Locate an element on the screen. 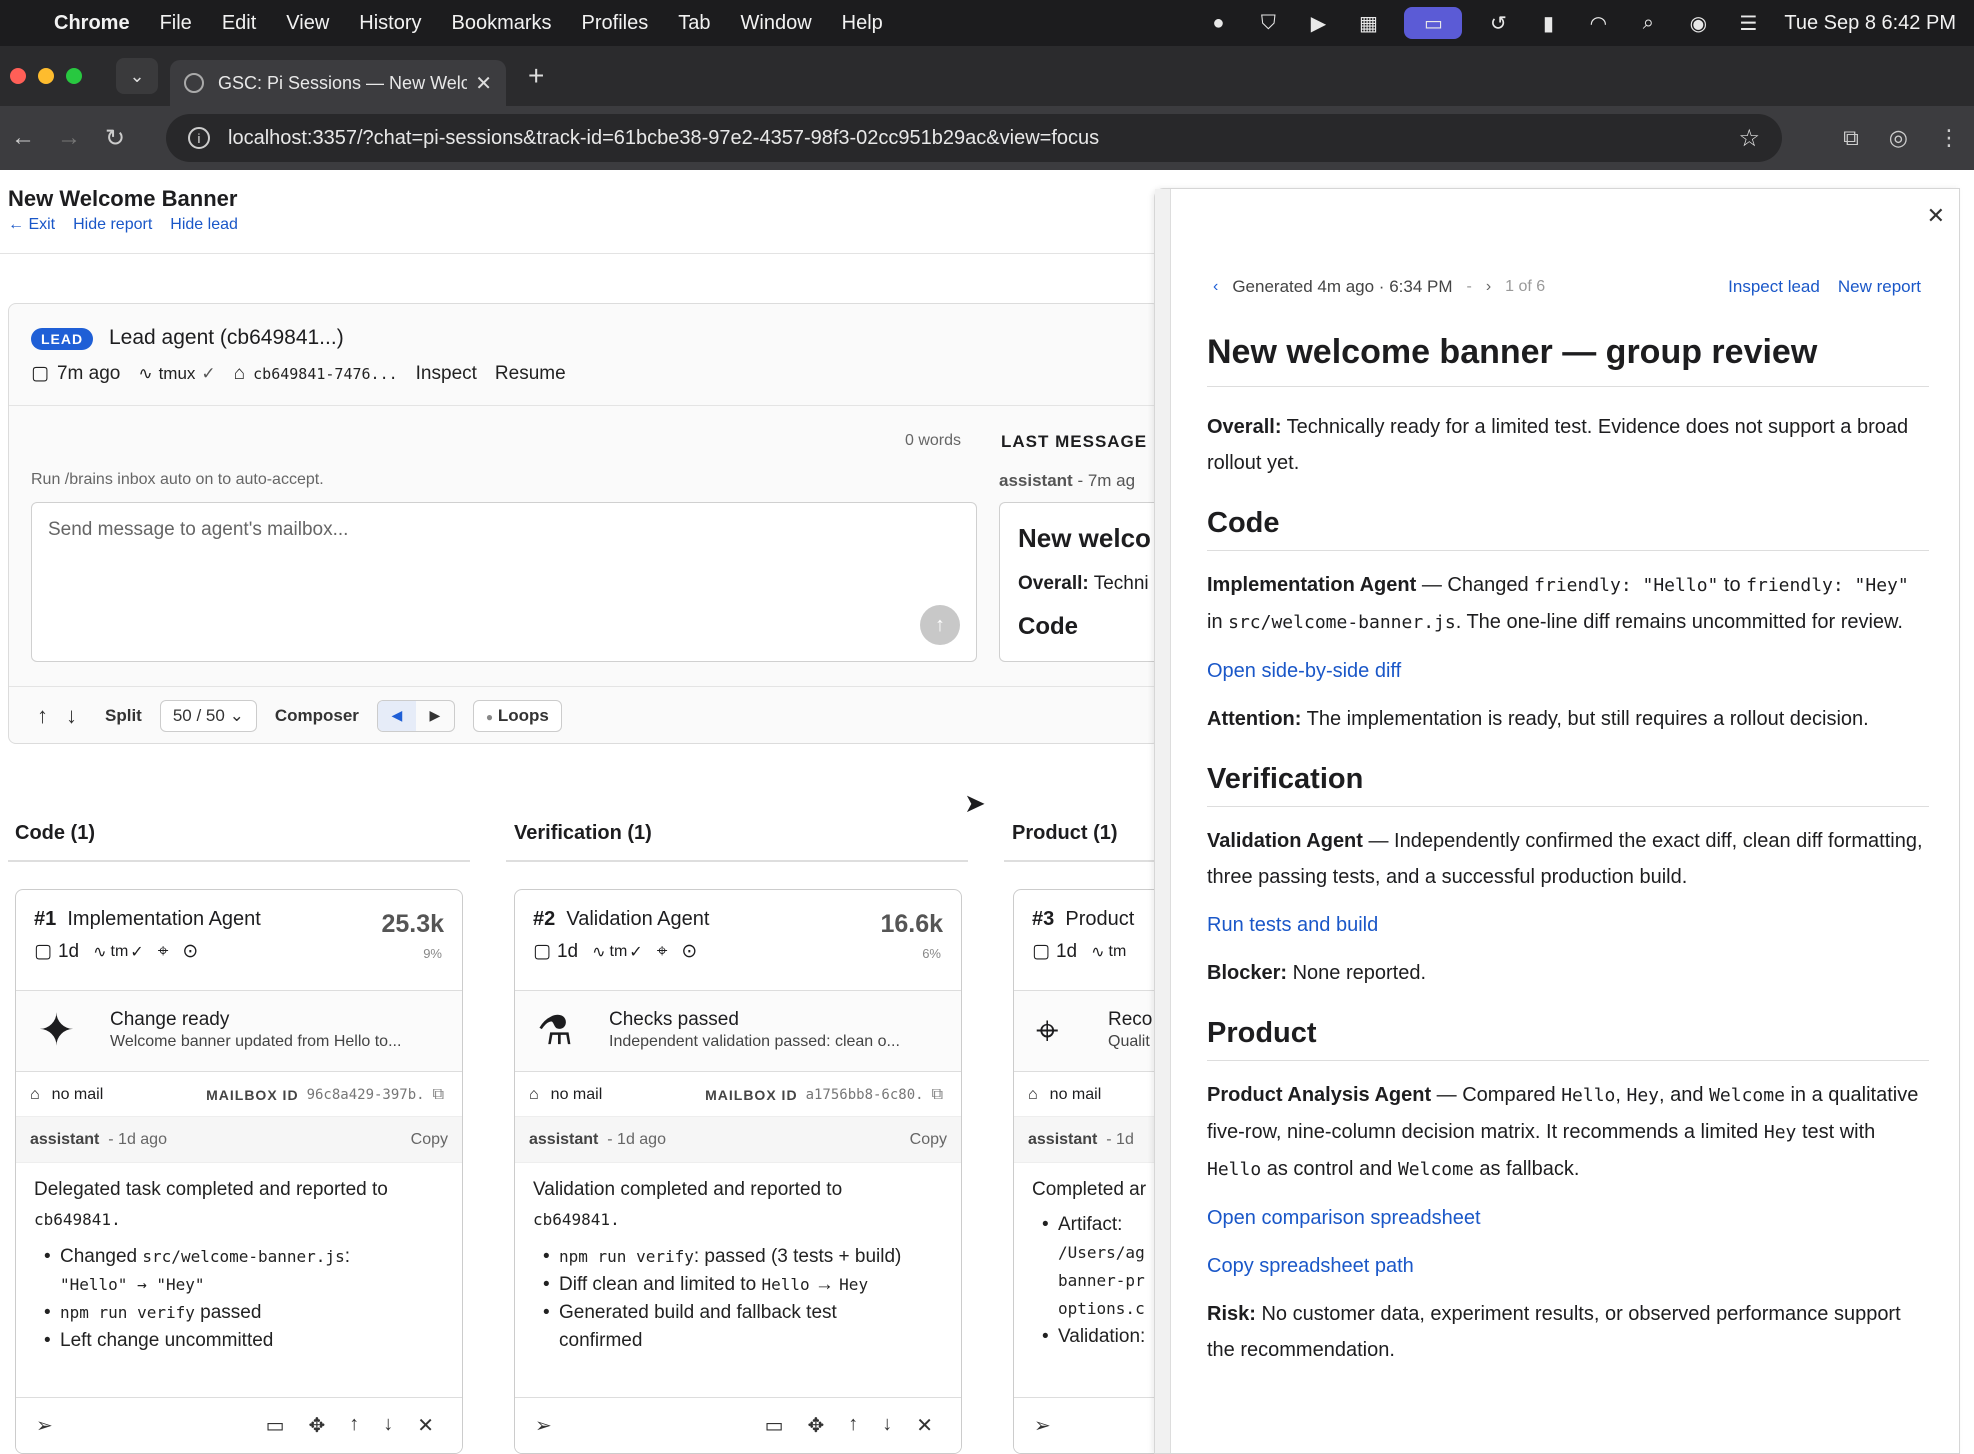 This screenshot has width=1974, height=1454. bookmark-star-icon: ☆ is located at coordinates (1749, 138).